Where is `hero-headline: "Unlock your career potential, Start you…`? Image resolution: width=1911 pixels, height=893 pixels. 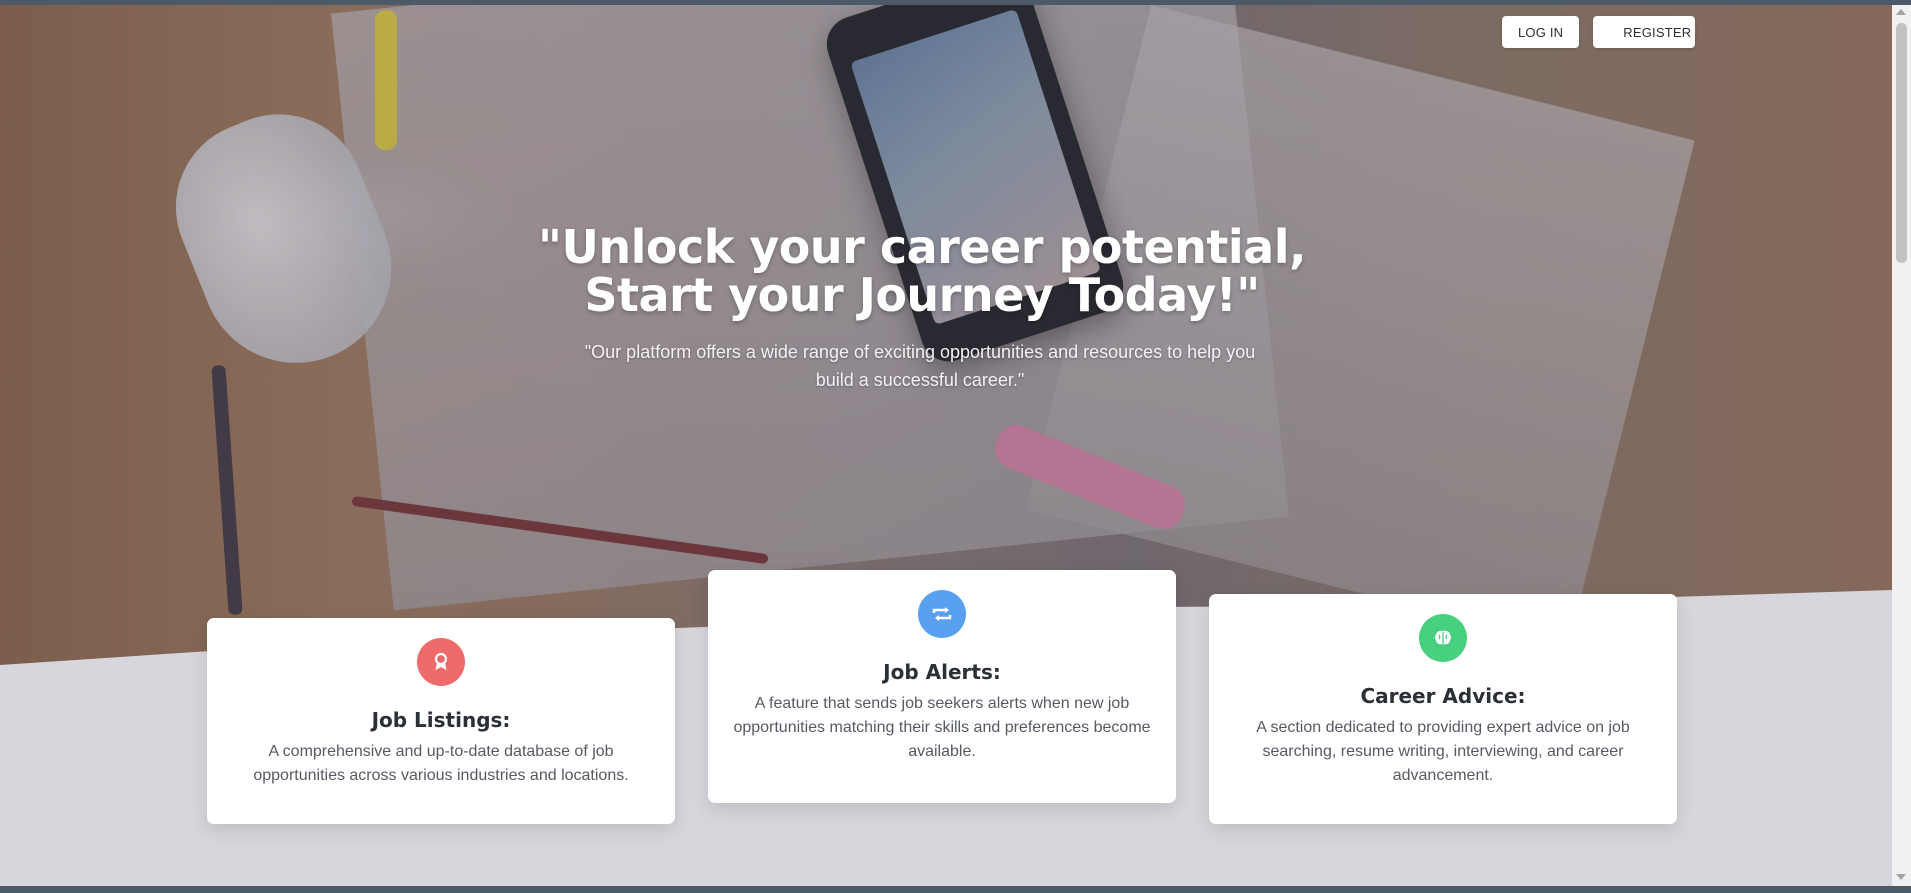 hero-headline: "Unlock your career potential, Start you… is located at coordinates (922, 271).